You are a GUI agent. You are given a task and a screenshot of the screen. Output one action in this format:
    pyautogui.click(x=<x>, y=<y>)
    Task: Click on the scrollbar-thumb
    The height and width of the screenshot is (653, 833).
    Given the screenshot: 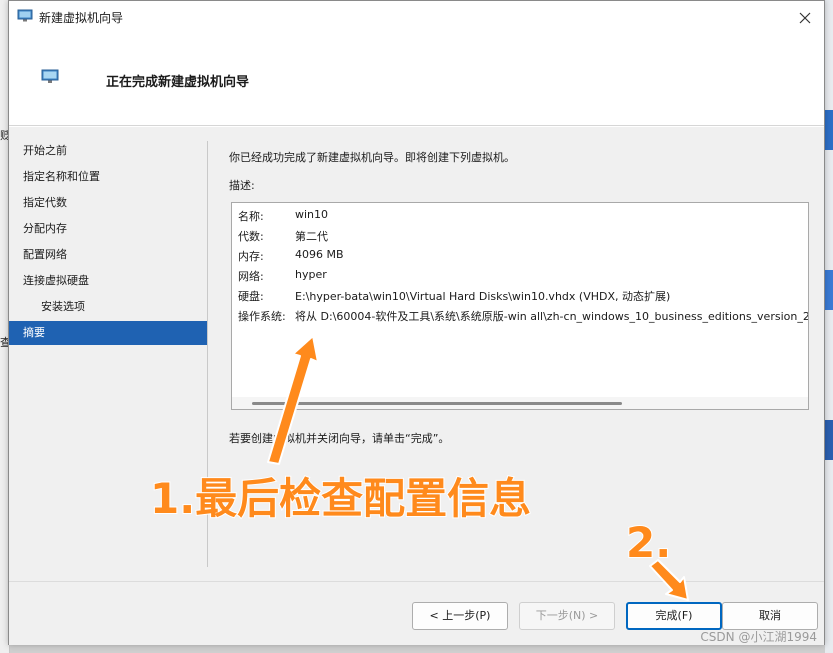 What is the action you would take?
    pyautogui.click(x=437, y=403)
    